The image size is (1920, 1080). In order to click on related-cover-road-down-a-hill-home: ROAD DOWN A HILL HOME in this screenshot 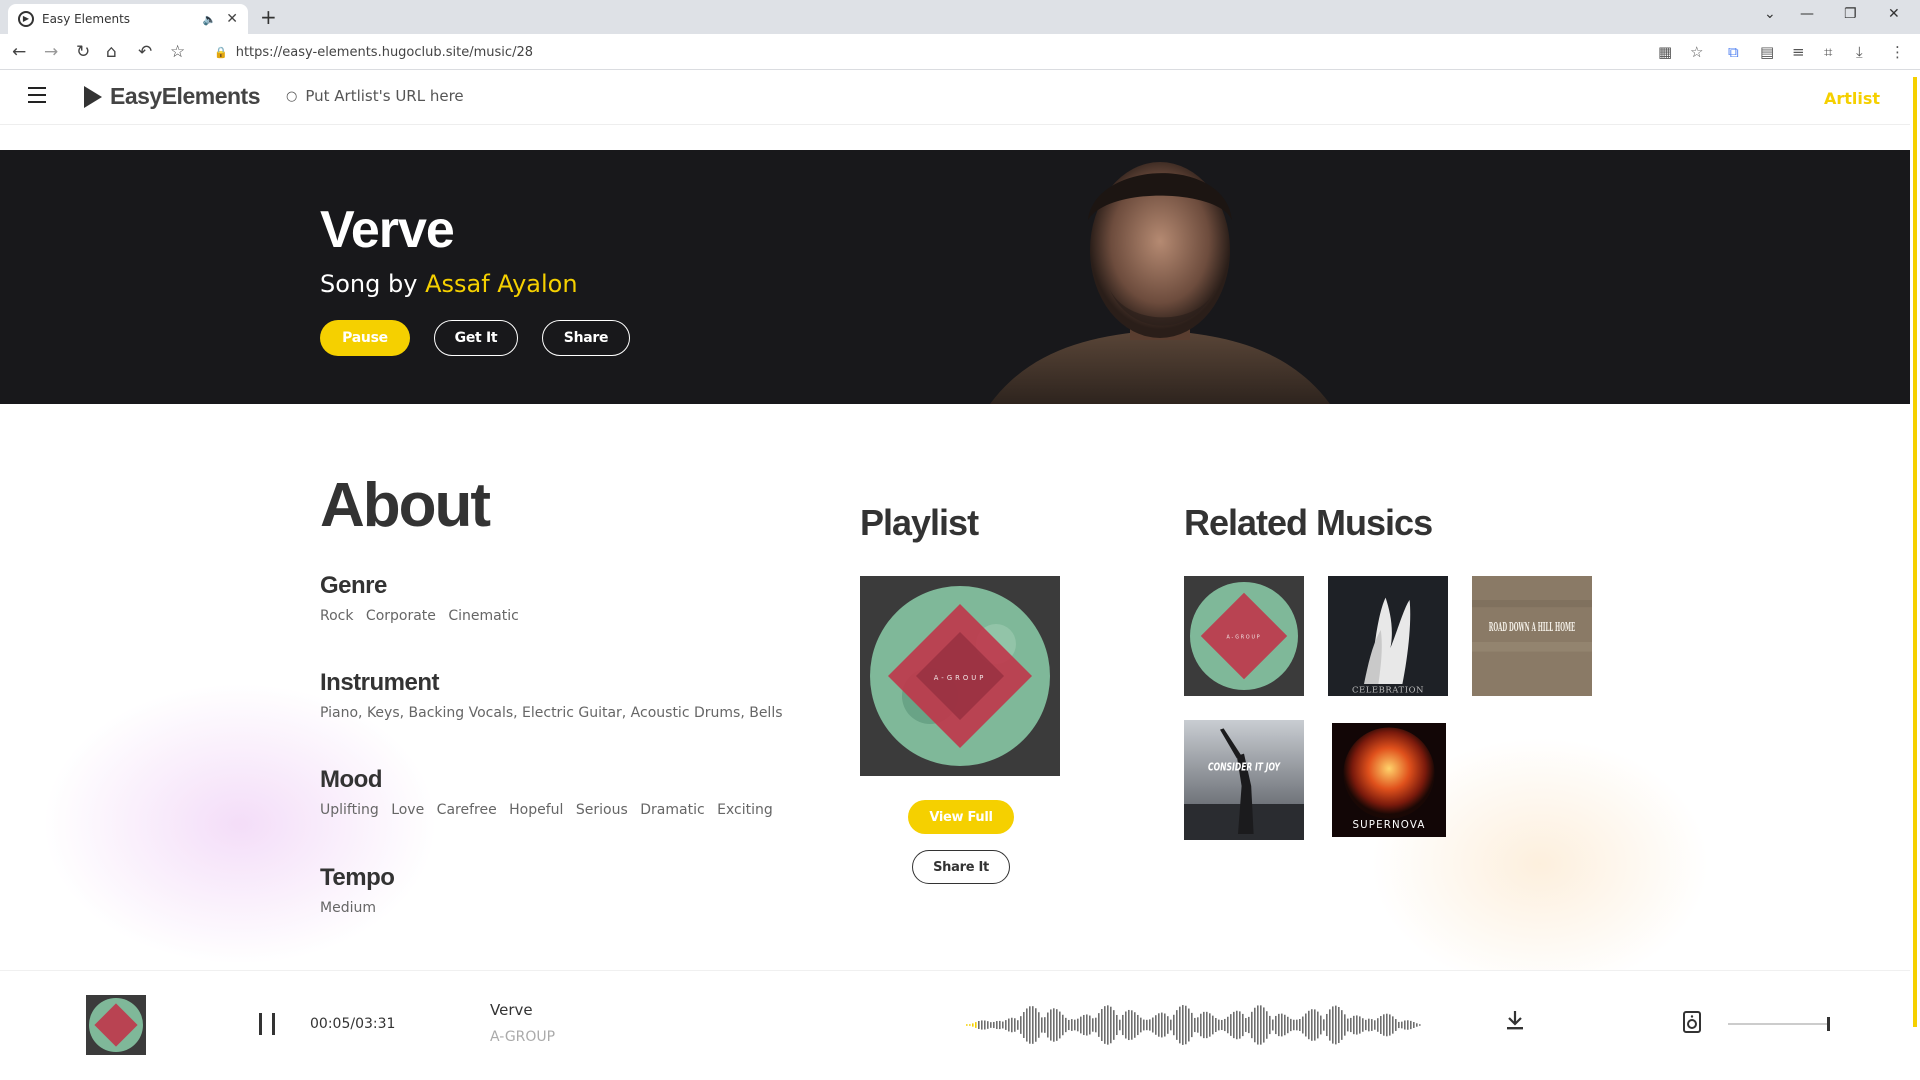, I will do `click(1532, 636)`.